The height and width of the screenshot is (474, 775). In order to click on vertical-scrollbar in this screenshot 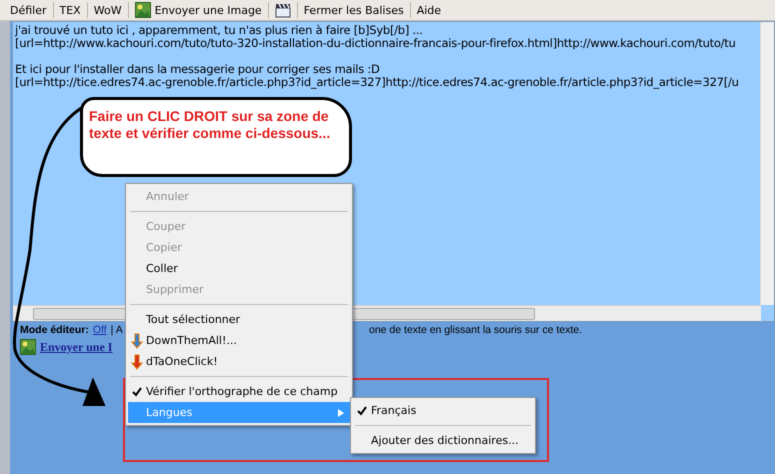, I will do `click(767, 163)`.